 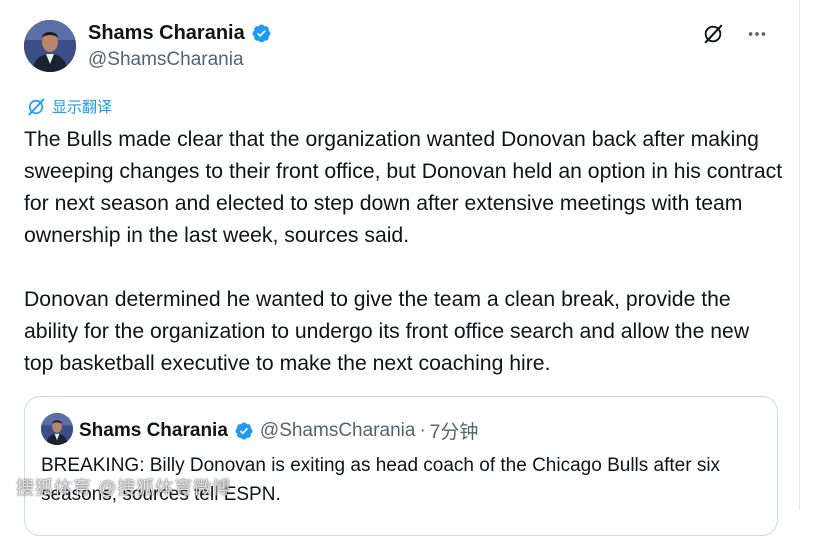 I want to click on more-options-icon, so click(x=757, y=34).